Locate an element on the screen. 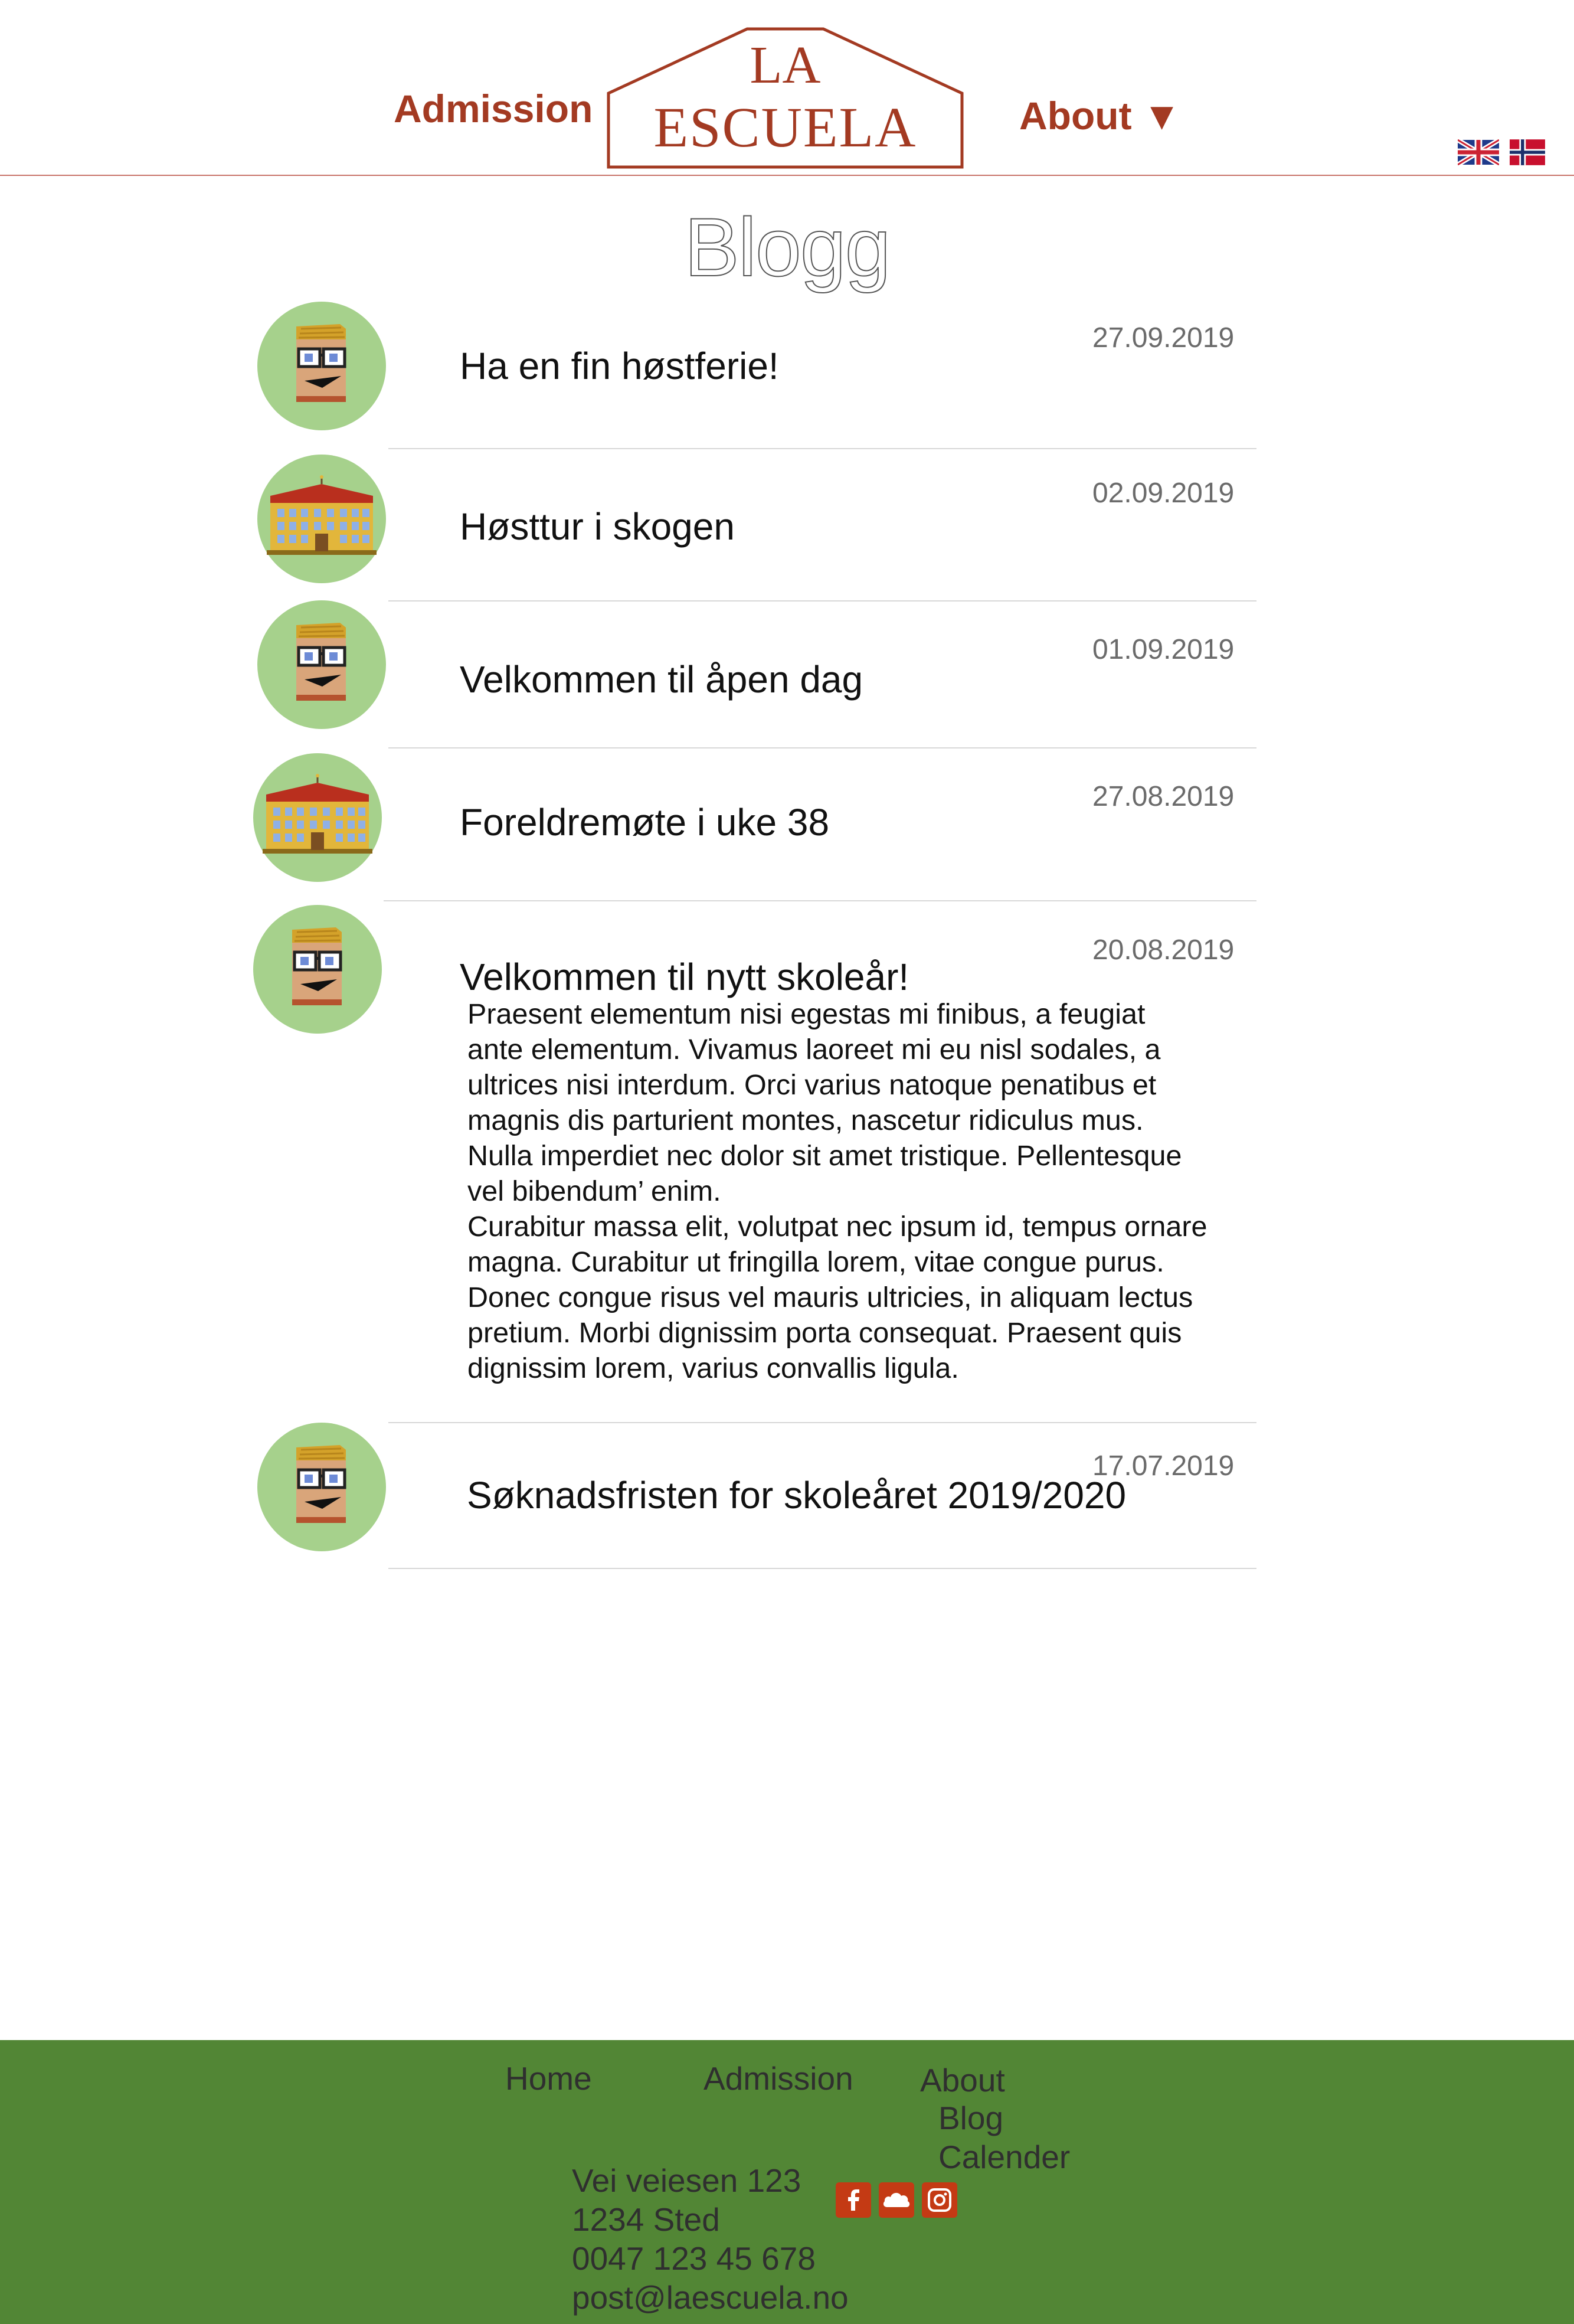 The width and height of the screenshot is (1574, 2324). facebook-icon is located at coordinates (853, 2200).